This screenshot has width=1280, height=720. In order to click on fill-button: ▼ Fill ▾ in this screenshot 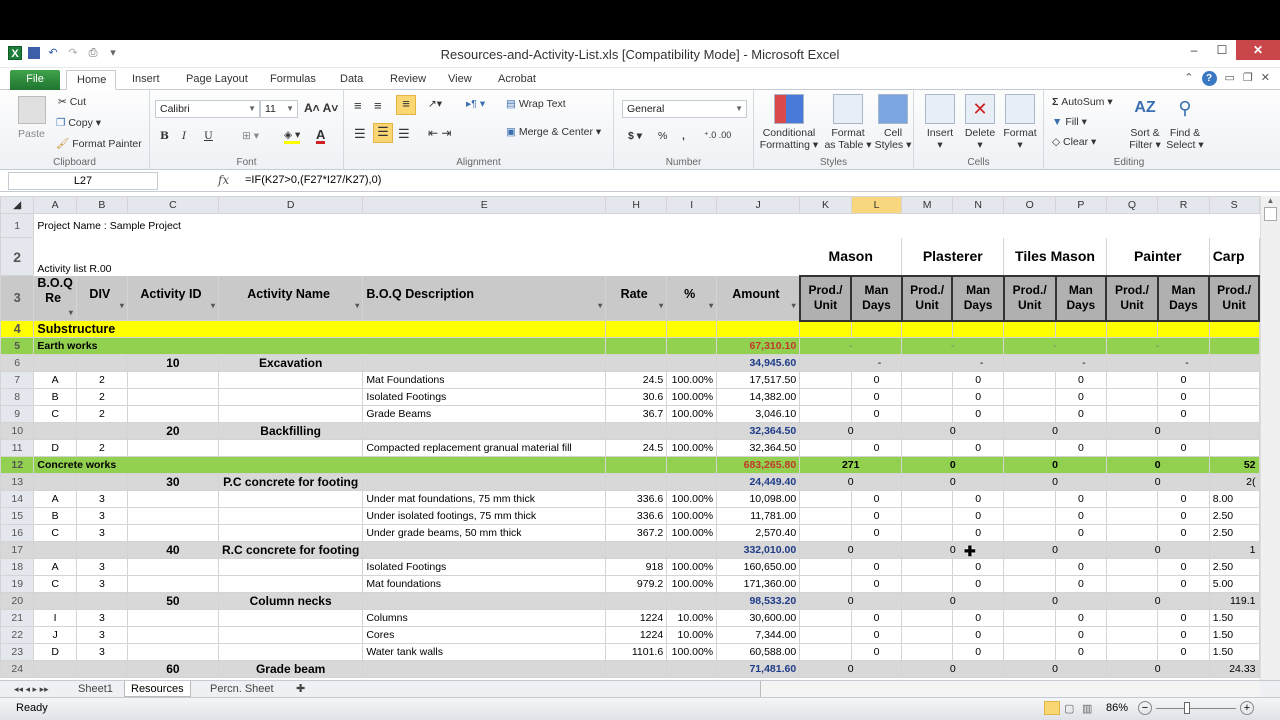, I will do `click(1069, 122)`.